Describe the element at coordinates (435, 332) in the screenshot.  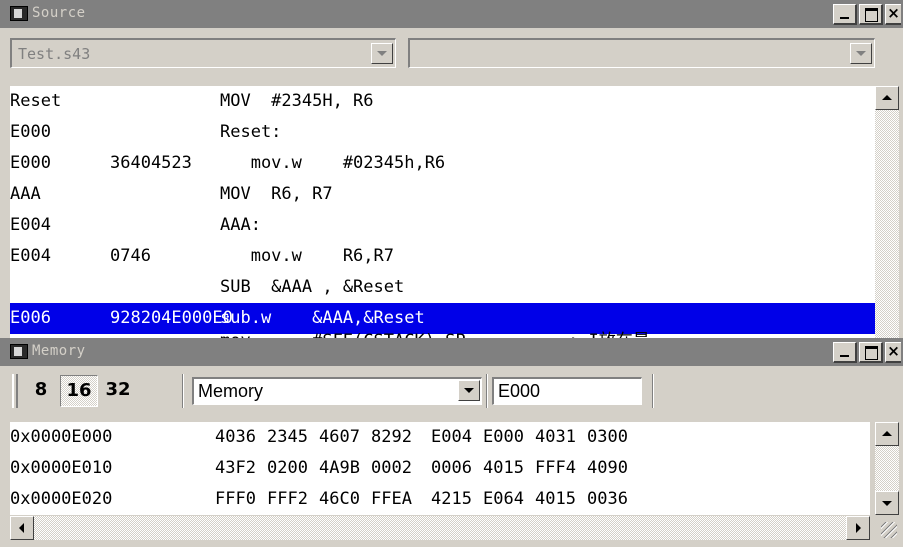
I see `source-instruction: mov #SFE(CSTACK),SP ; I放在最` at that location.